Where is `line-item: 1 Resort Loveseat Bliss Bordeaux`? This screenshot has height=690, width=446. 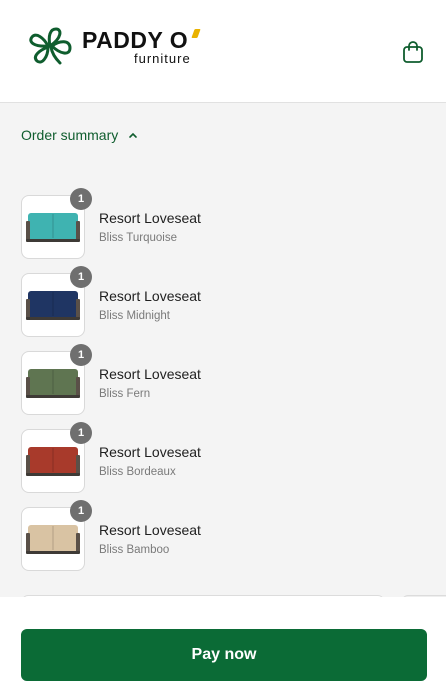
line-item: 1 Resort Loveseat Bliss Bordeaux is located at coordinates (221, 457).